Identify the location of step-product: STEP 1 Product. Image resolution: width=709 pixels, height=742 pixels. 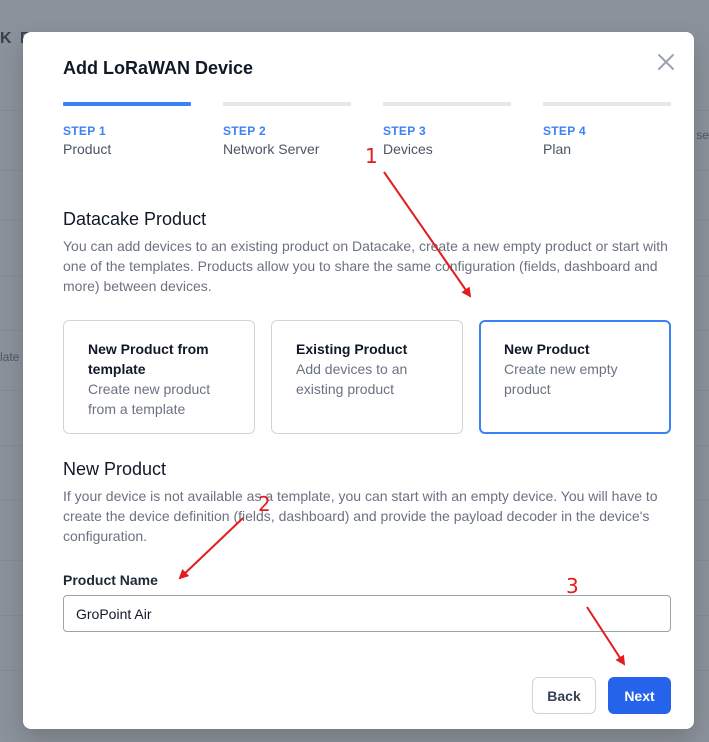
(127, 129).